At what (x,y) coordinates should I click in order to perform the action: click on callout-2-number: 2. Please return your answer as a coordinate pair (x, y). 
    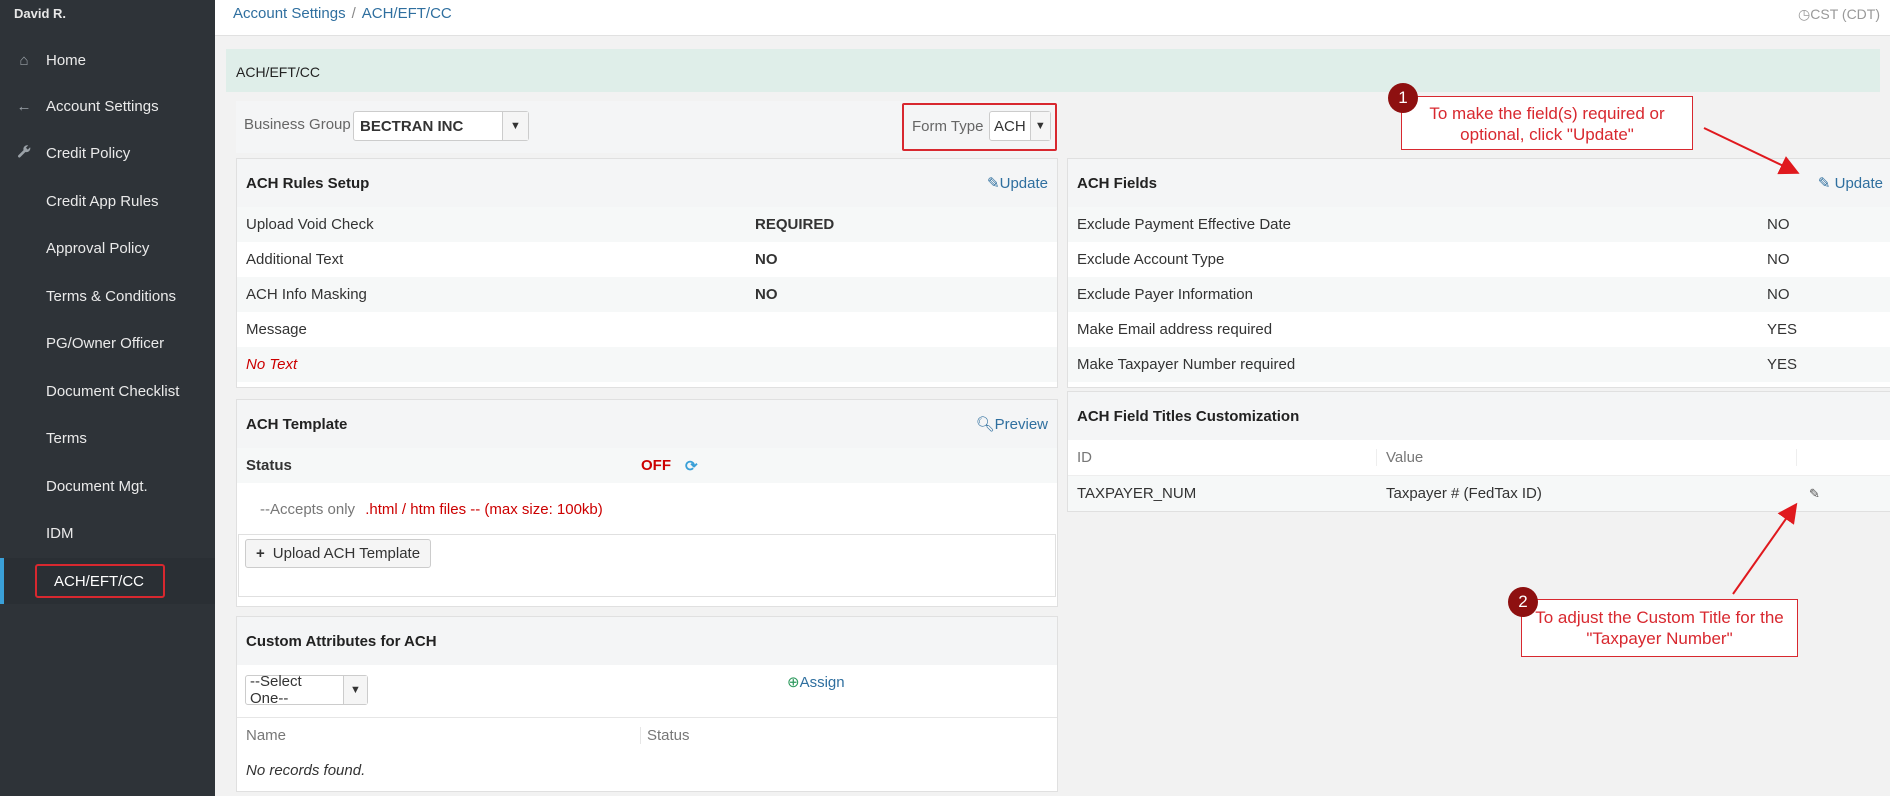
    Looking at the image, I should click on (1523, 602).